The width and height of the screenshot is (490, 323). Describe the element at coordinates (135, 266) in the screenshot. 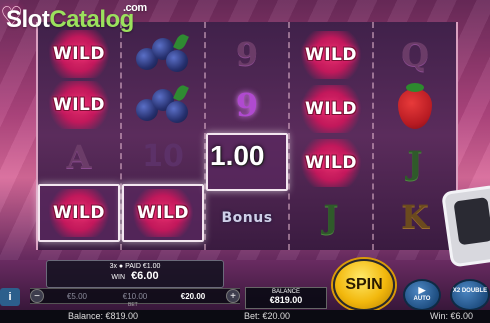

I see `paid-line: 3x ● PAID €1.00` at that location.